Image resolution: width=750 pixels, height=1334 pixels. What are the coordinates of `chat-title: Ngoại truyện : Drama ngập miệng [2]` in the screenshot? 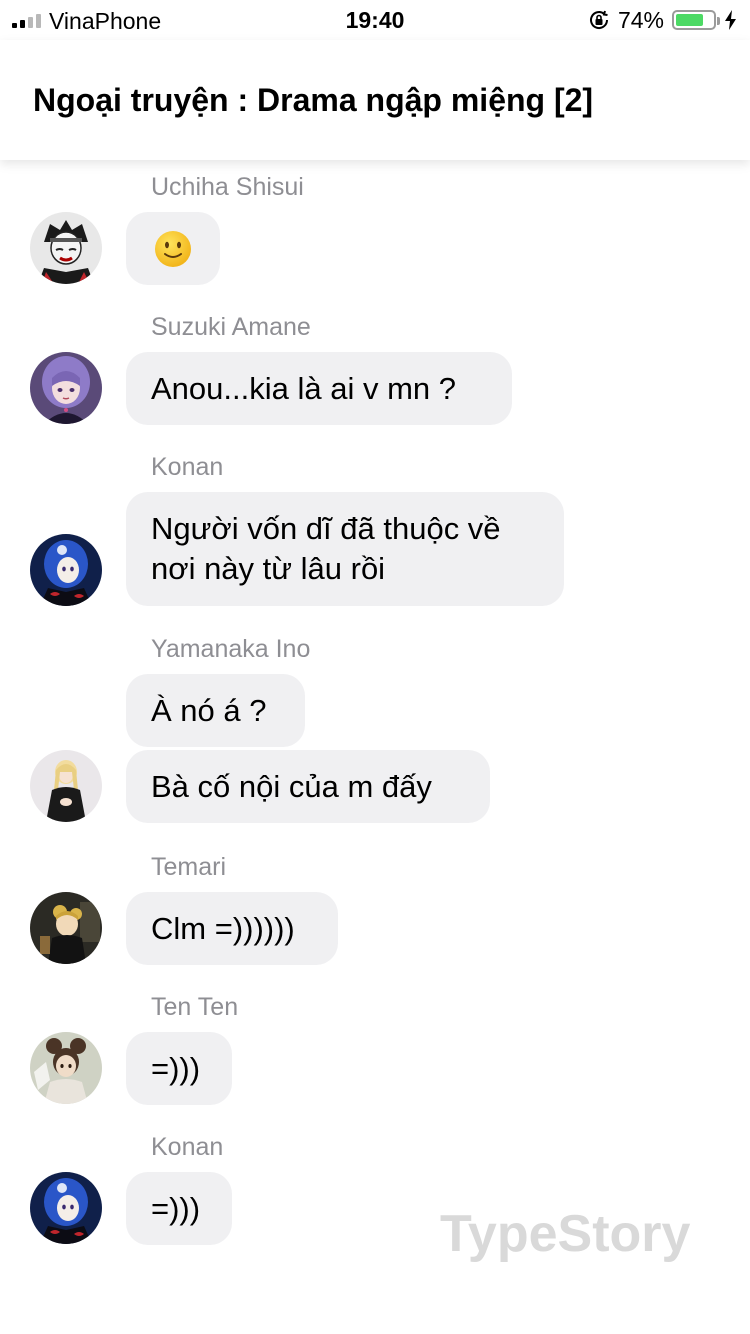 It's located at (313, 100).